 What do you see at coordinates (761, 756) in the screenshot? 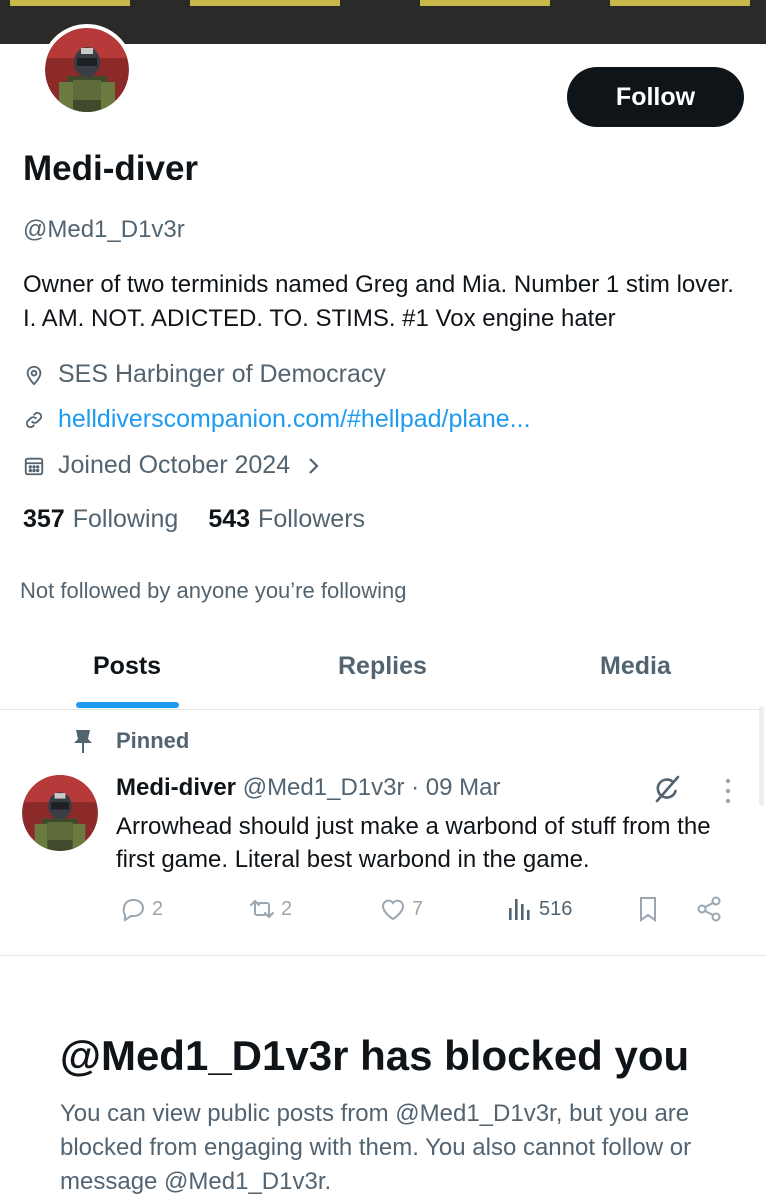
I see `scrollbar` at bounding box center [761, 756].